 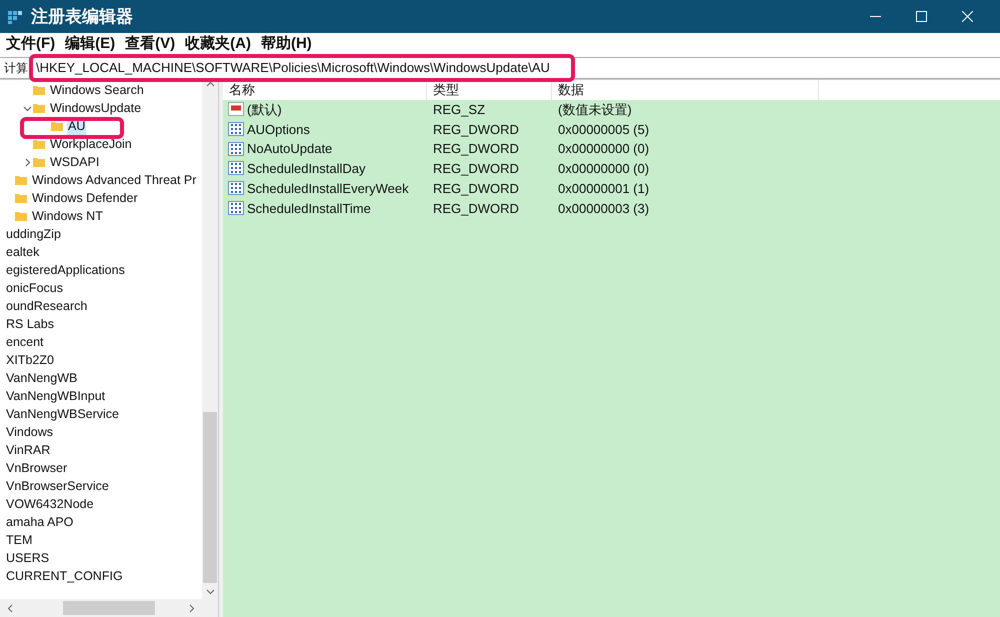 I want to click on tree-item: TEM, so click(x=19, y=540).